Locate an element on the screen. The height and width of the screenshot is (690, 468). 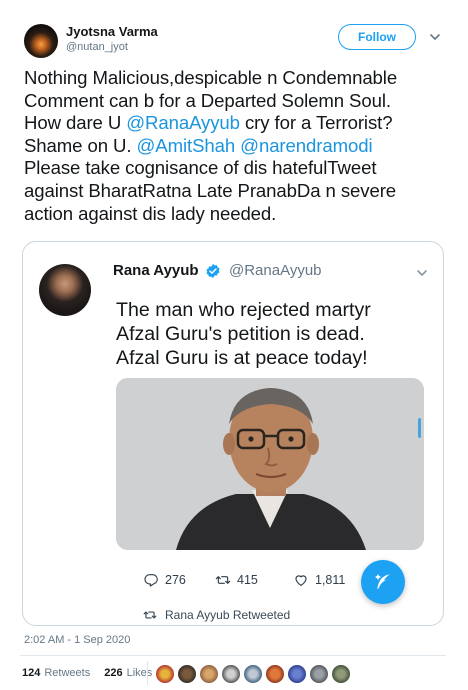
quoted-text-line: The man who rejected martyr is located at coordinates (243, 310).